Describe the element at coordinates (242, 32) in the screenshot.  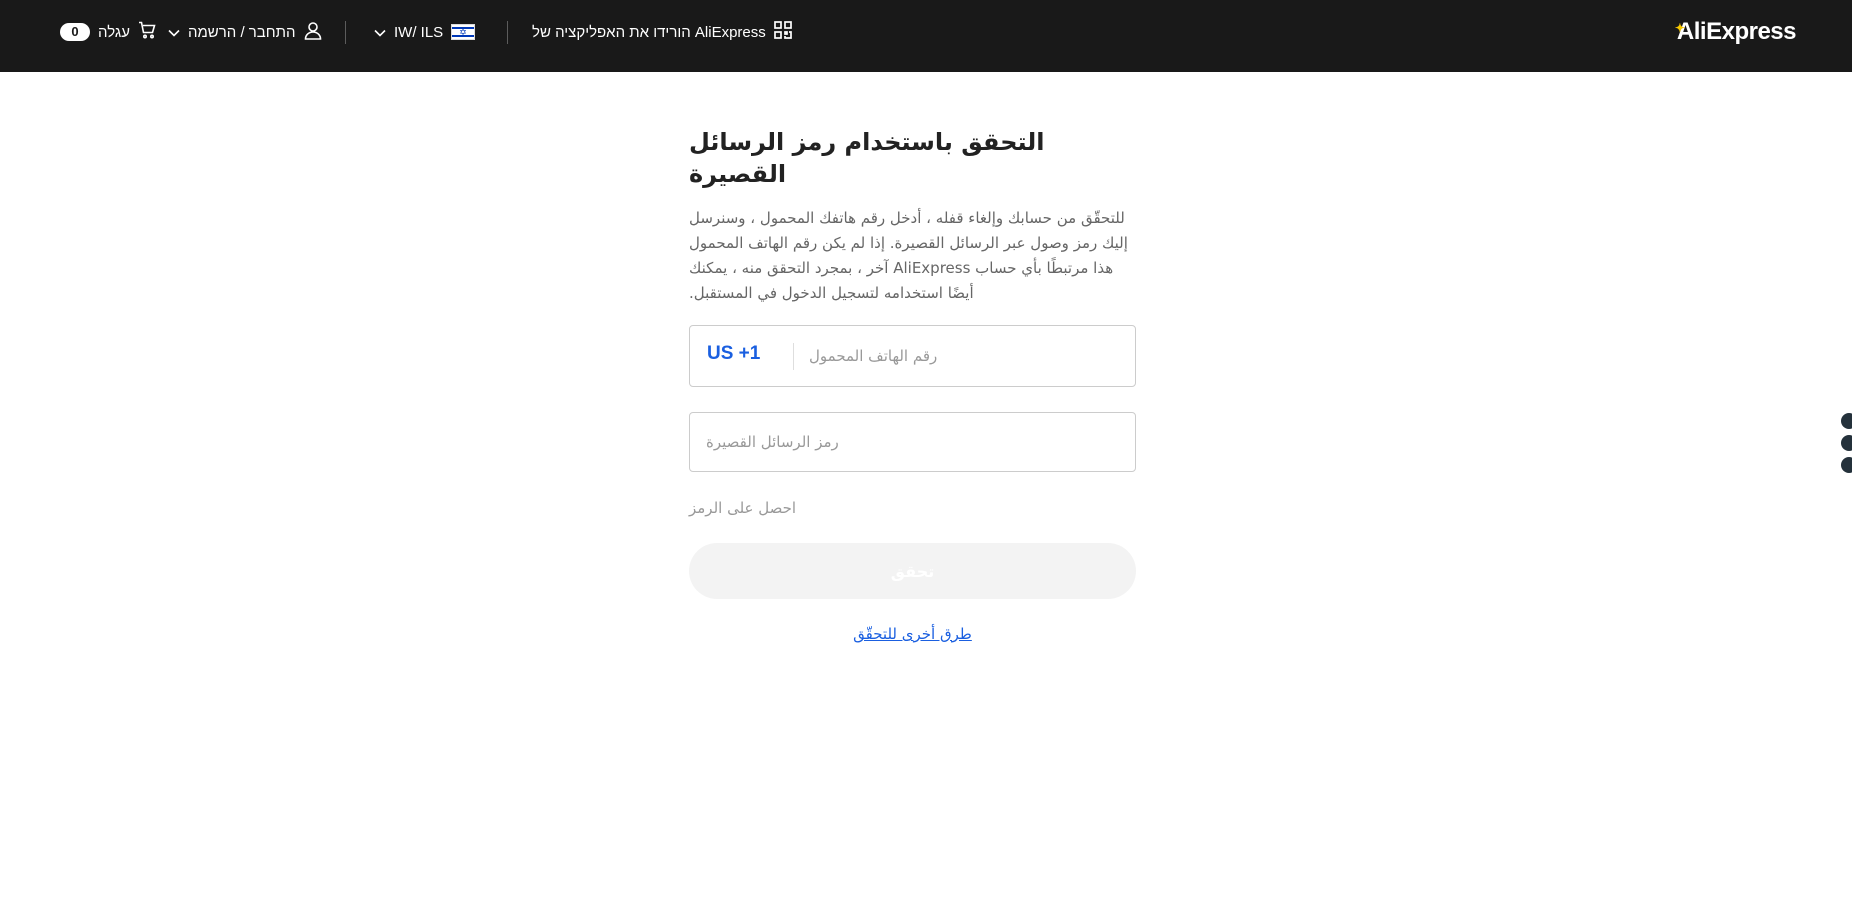
I see `account-label: התחבר / הרשמה` at that location.